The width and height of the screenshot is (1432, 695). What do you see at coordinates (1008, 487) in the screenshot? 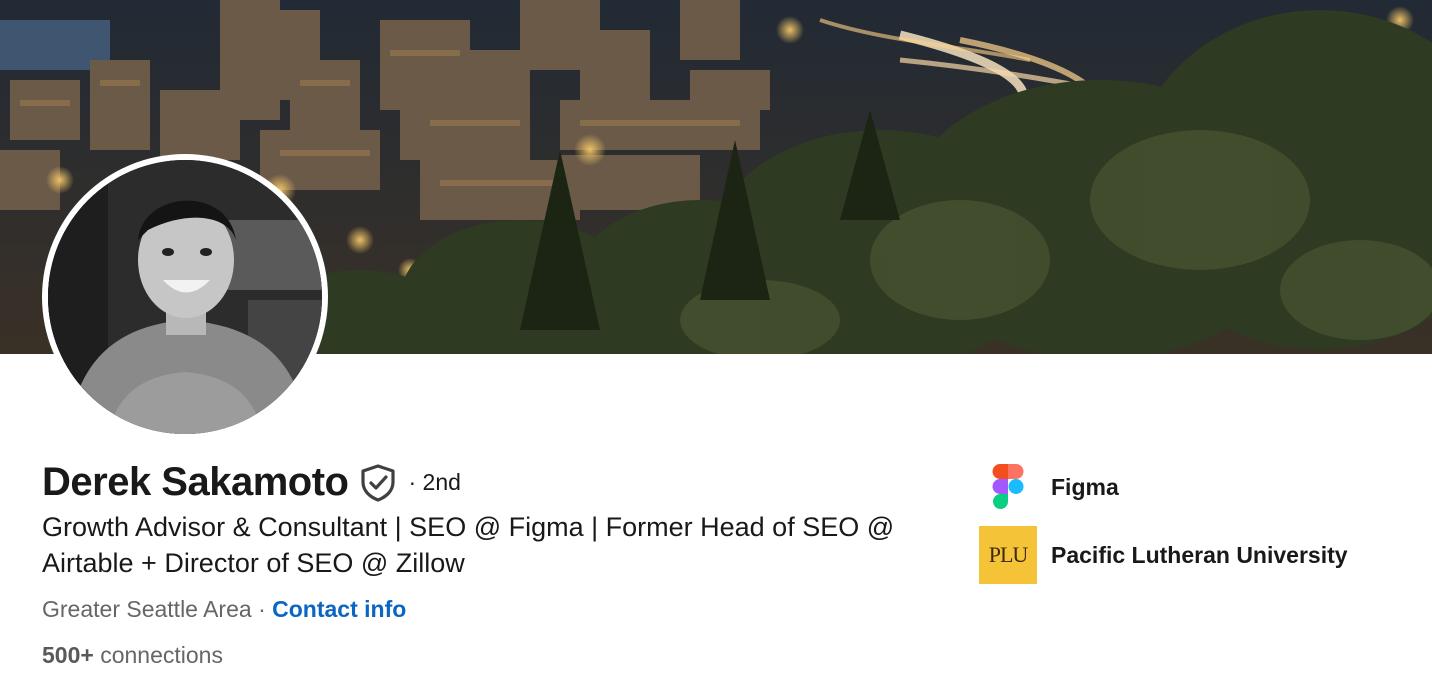
I see `figma-logo` at bounding box center [1008, 487].